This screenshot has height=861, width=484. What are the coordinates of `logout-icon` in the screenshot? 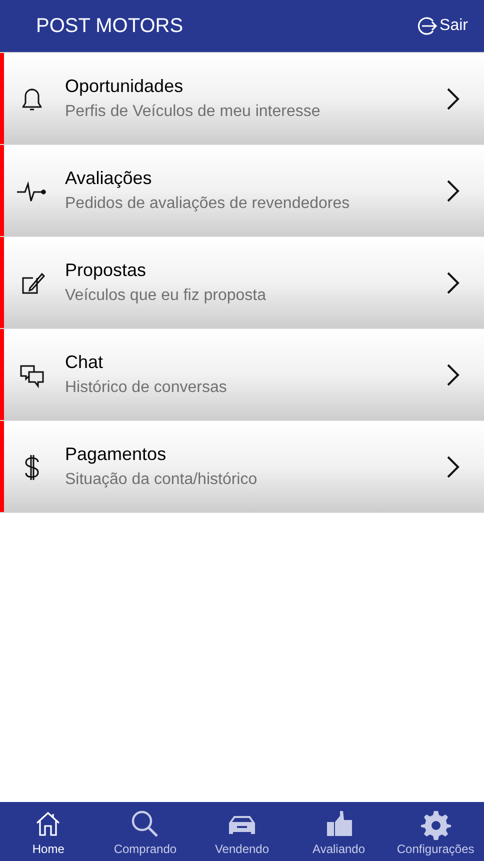 It's located at (427, 26).